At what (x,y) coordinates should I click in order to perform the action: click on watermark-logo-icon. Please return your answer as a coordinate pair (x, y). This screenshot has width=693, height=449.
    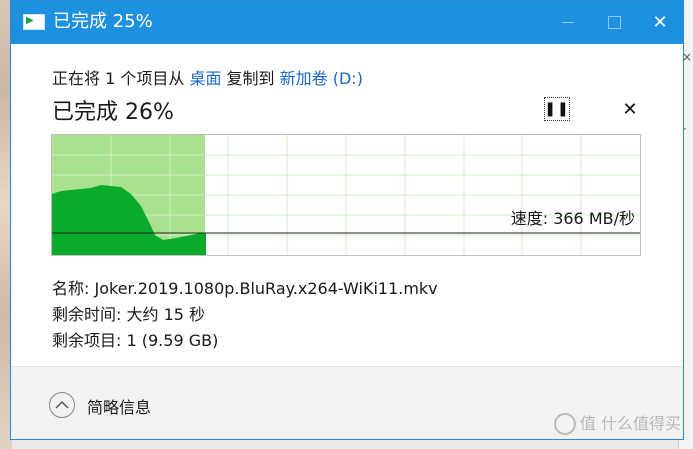
    Looking at the image, I should click on (564, 424).